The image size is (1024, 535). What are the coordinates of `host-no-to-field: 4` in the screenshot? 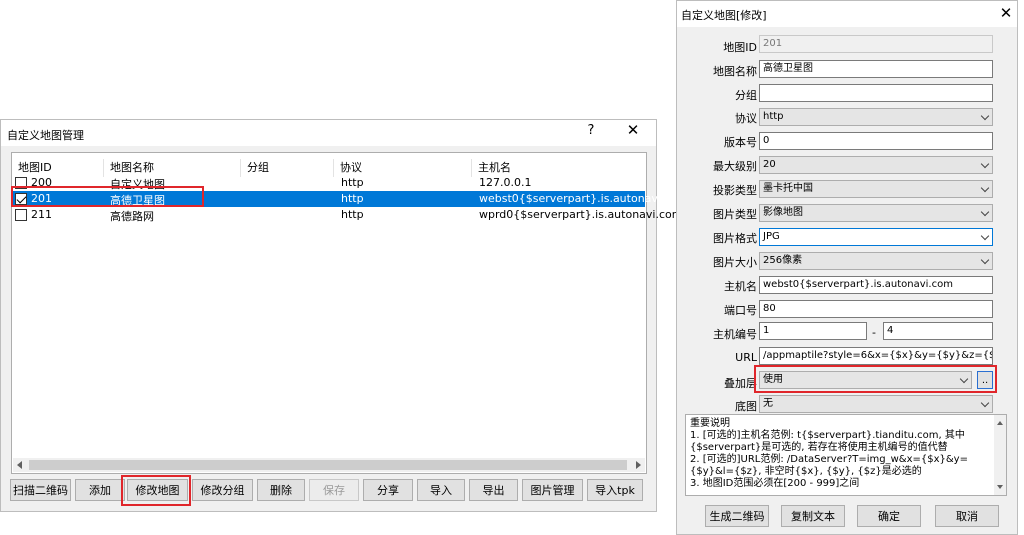 It's located at (938, 331).